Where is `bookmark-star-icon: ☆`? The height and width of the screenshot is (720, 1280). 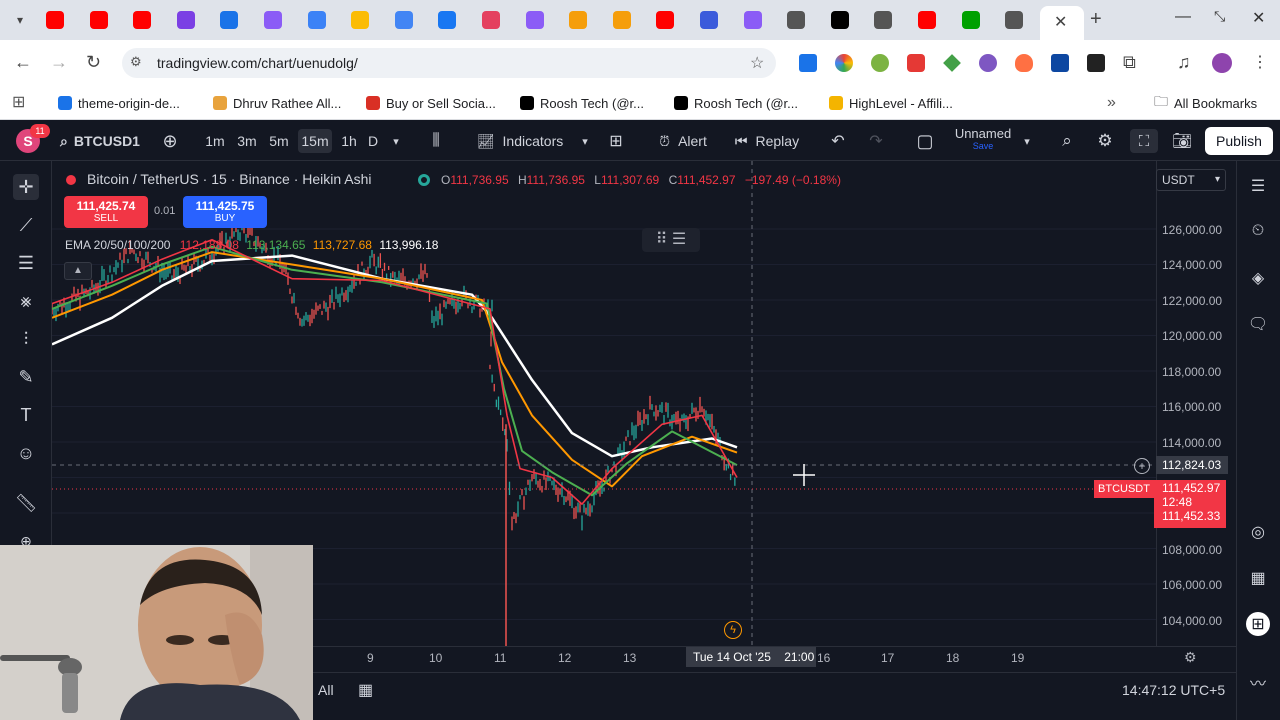 bookmark-star-icon: ☆ is located at coordinates (757, 63).